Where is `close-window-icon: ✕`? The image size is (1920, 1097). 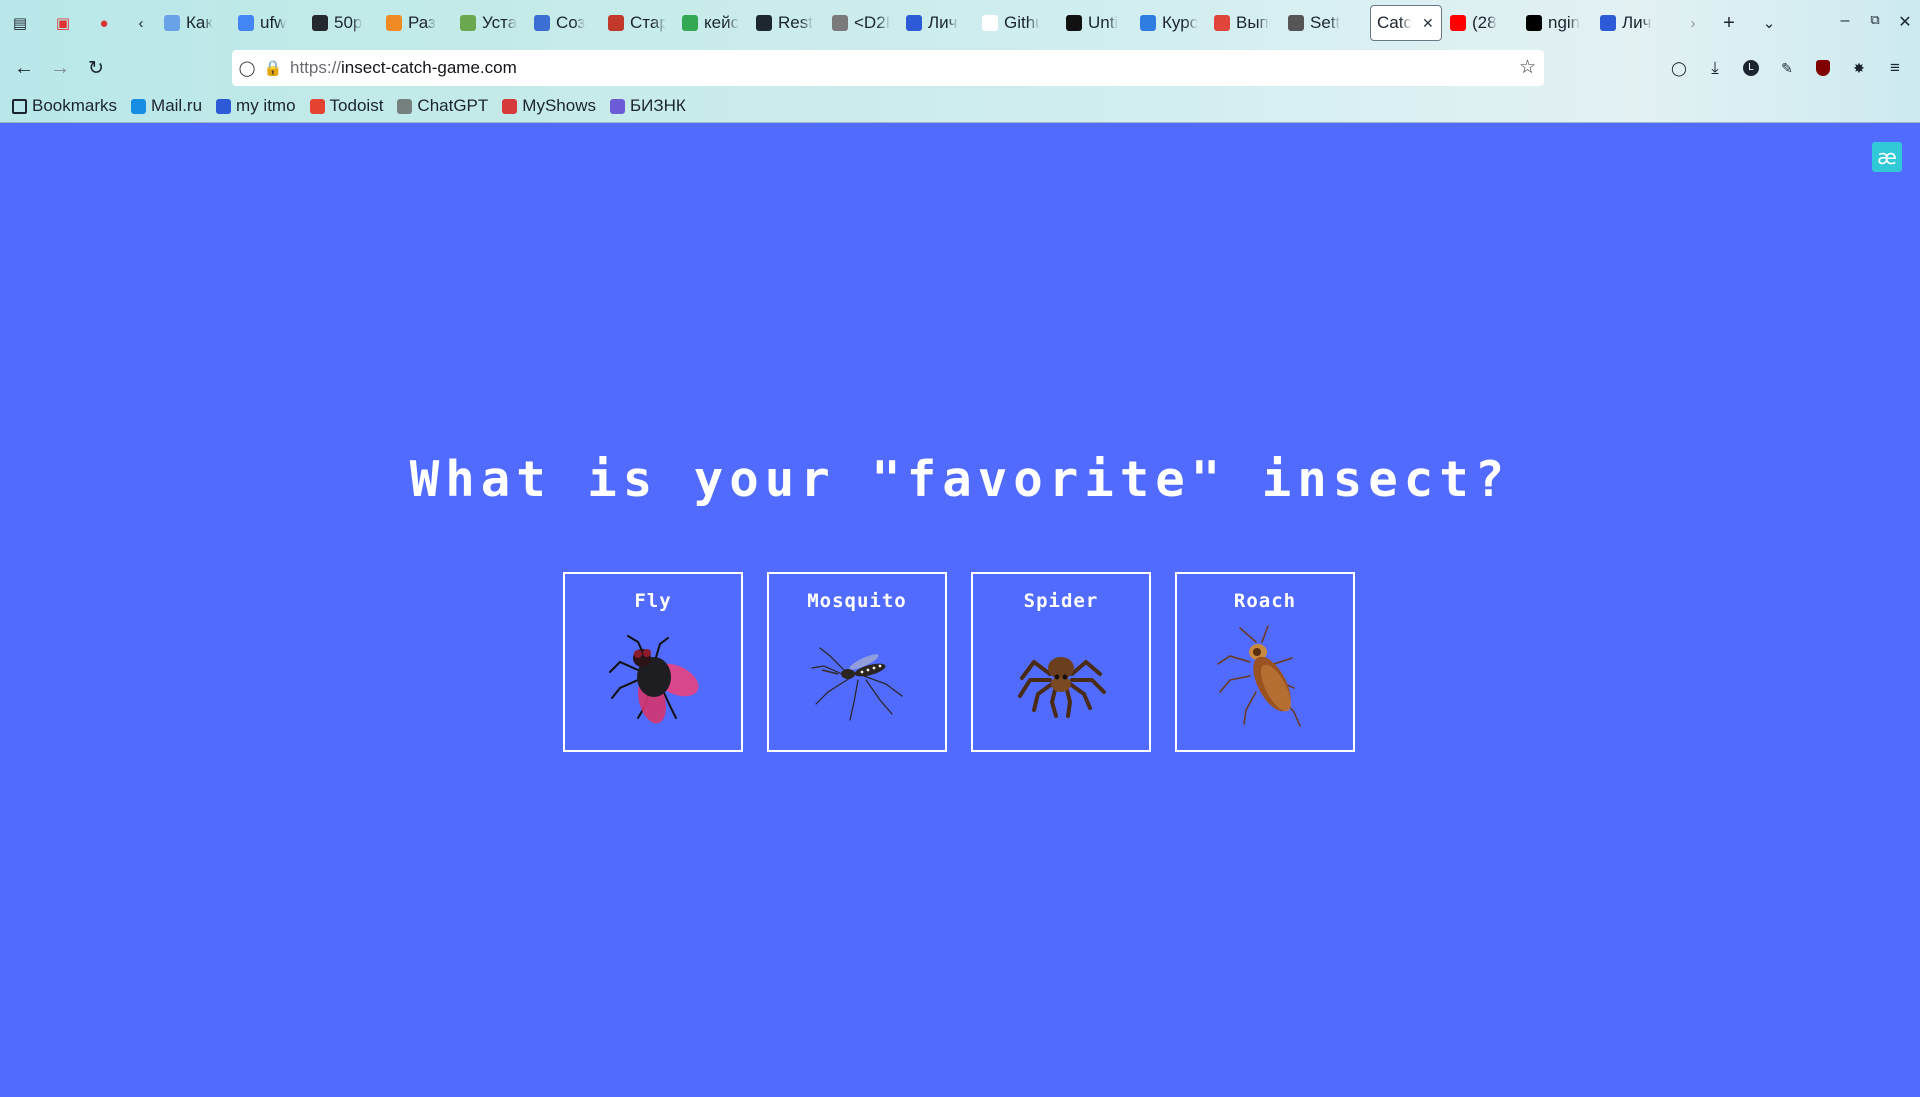
close-window-icon: ✕ is located at coordinates (1905, 22).